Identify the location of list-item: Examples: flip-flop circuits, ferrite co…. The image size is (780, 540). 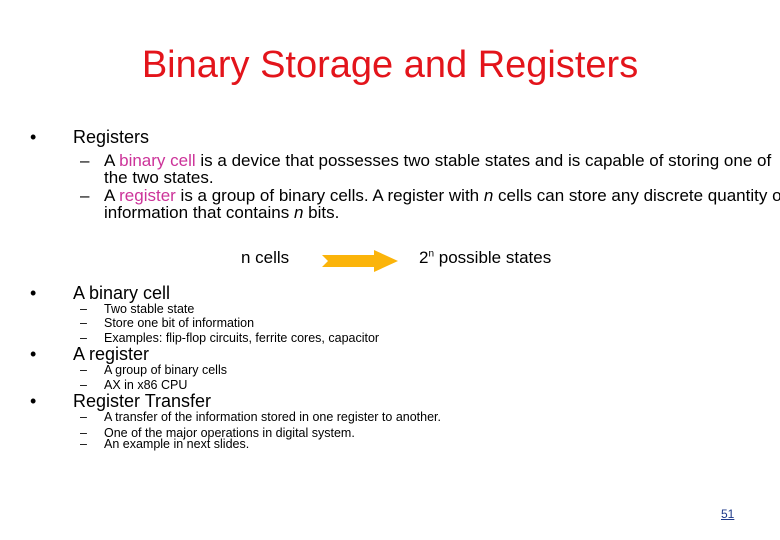
(242, 338).